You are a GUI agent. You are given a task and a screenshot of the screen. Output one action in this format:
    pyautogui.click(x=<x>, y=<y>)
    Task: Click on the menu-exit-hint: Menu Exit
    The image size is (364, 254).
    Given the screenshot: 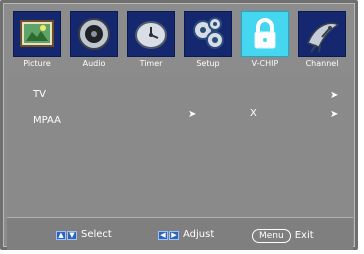 What is the action you would take?
    pyautogui.click(x=283, y=236)
    